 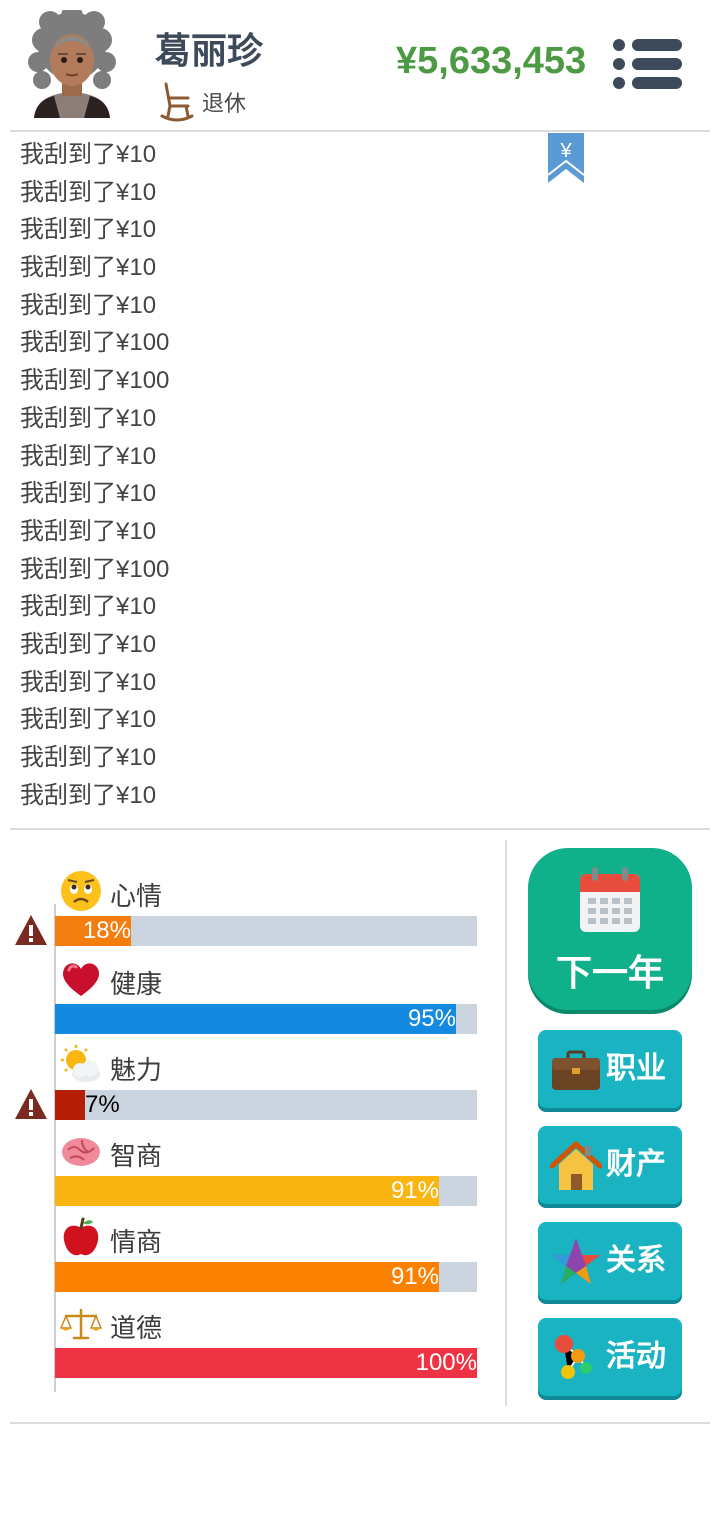 What do you see at coordinates (136, 1157) in the screenshot?
I see `stat-label: 智商` at bounding box center [136, 1157].